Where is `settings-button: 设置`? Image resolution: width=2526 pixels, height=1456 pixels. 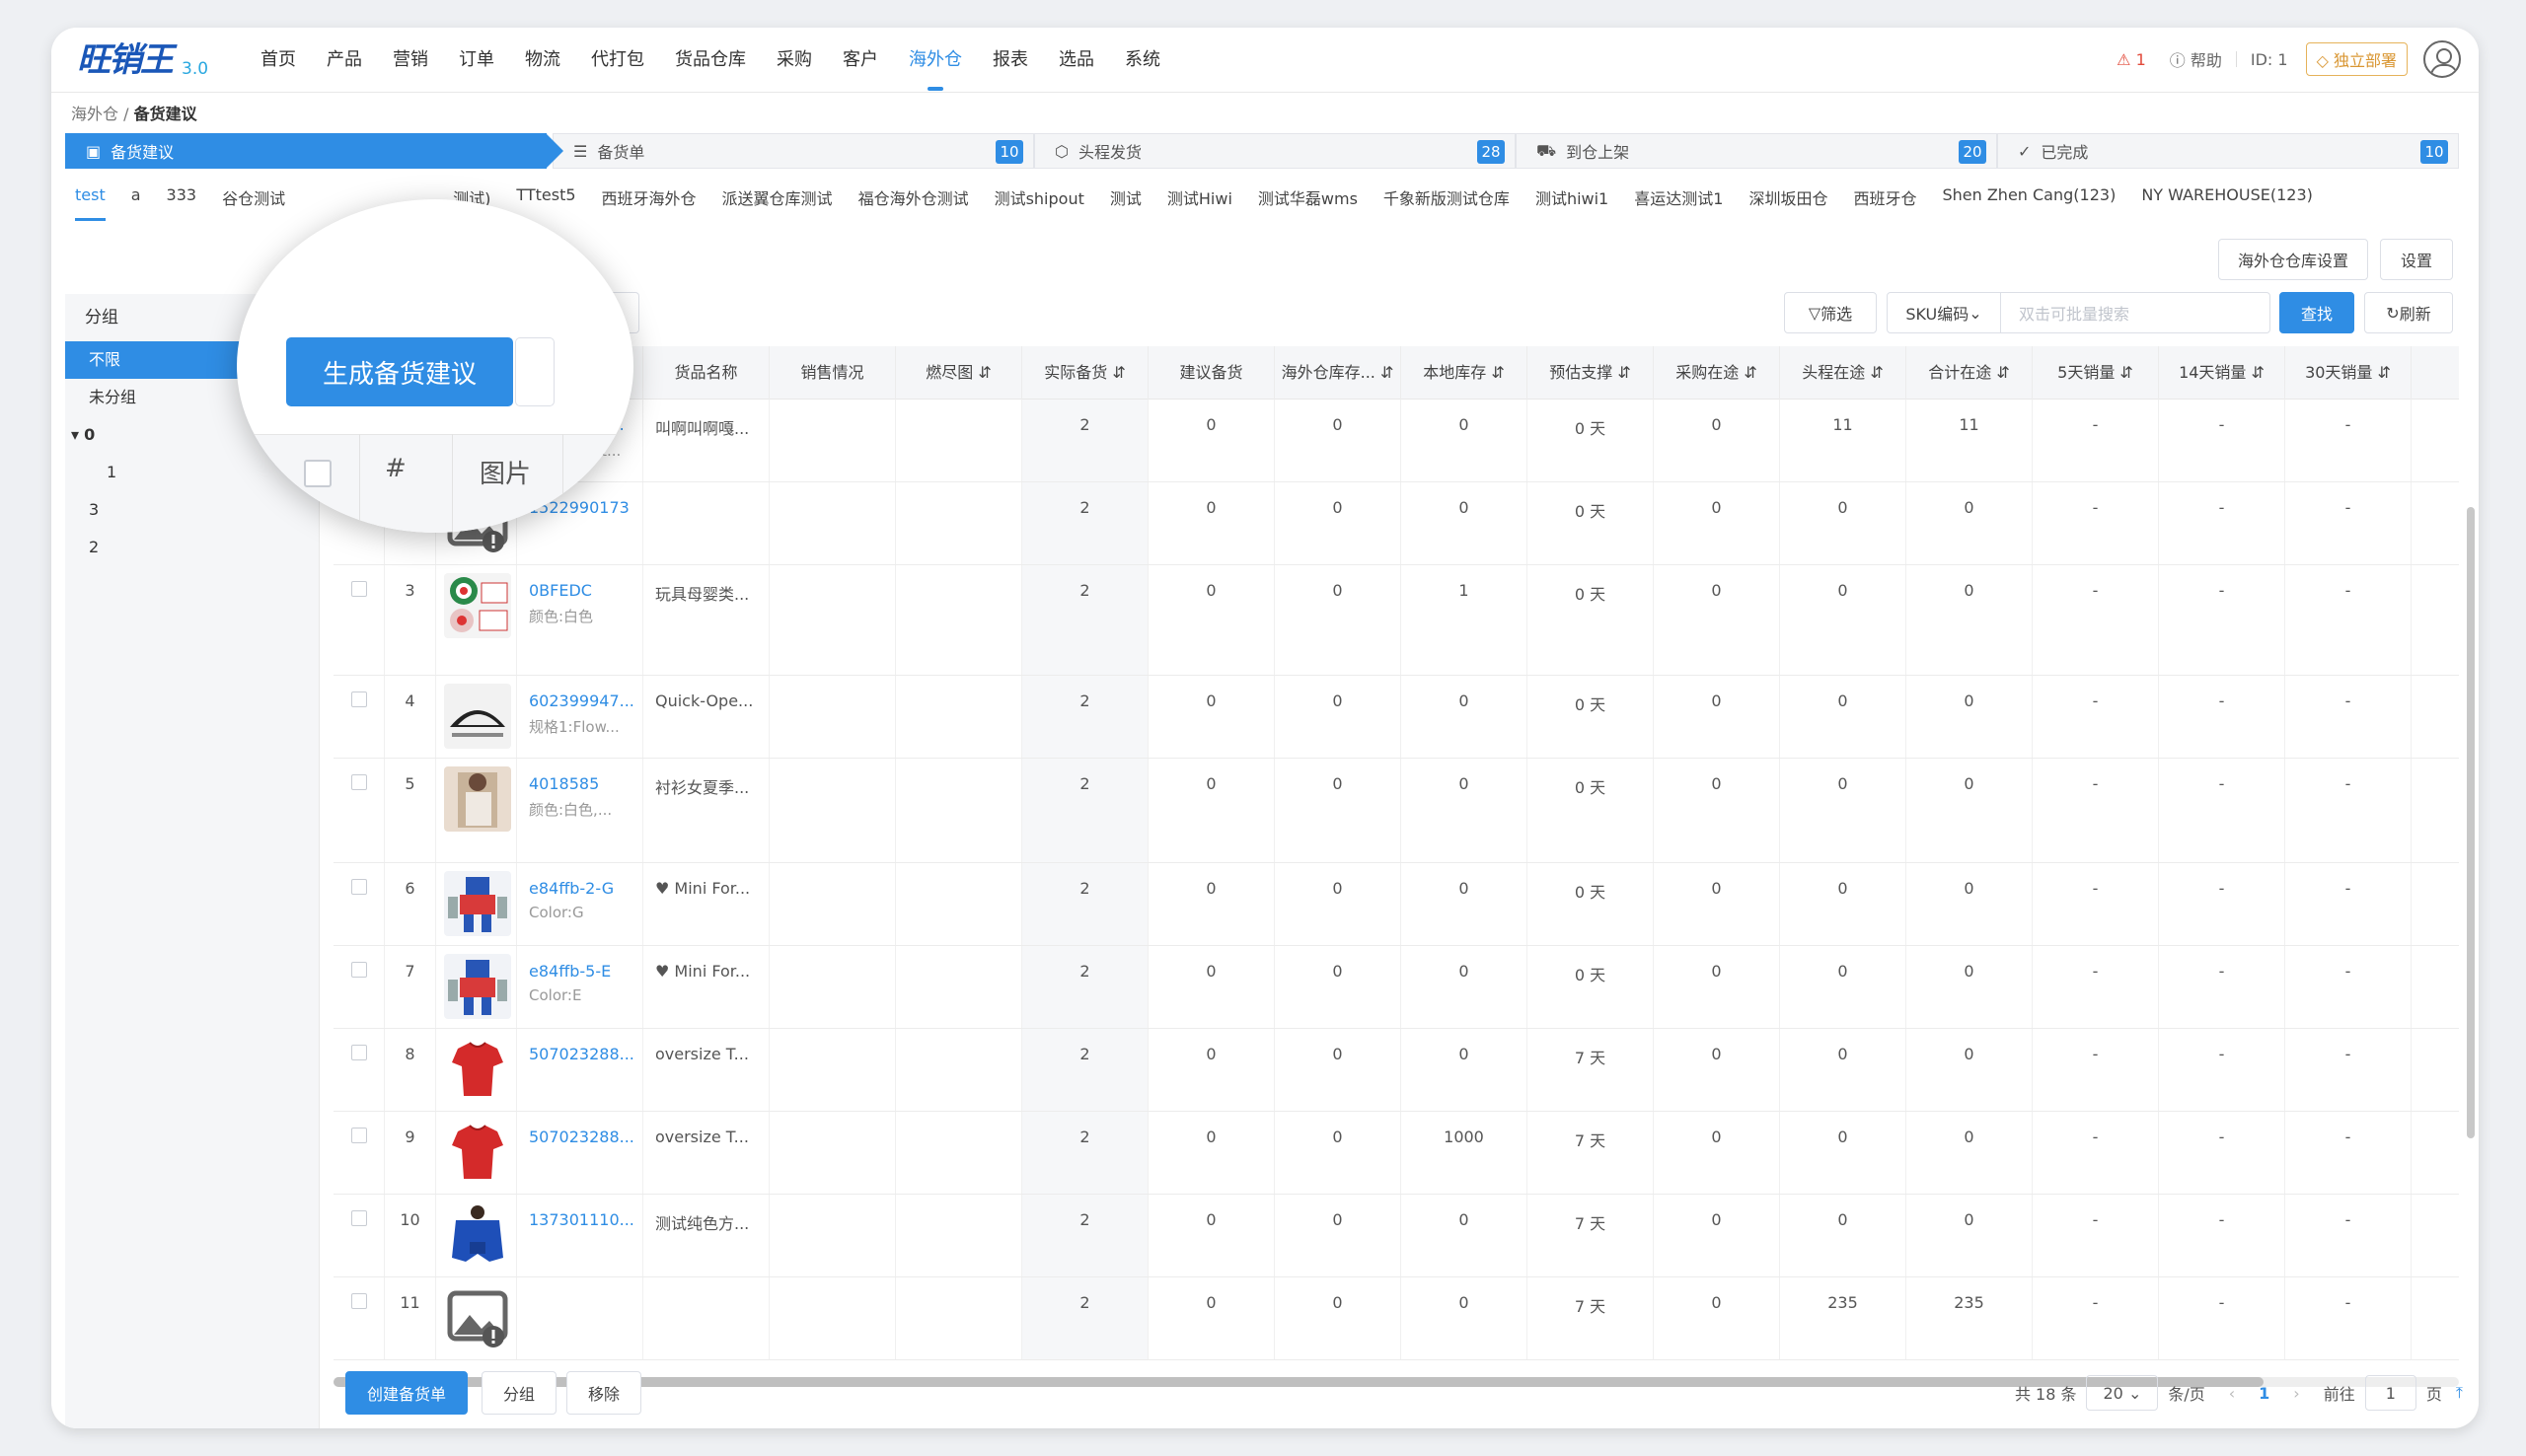 settings-button: 设置 is located at coordinates (2416, 259).